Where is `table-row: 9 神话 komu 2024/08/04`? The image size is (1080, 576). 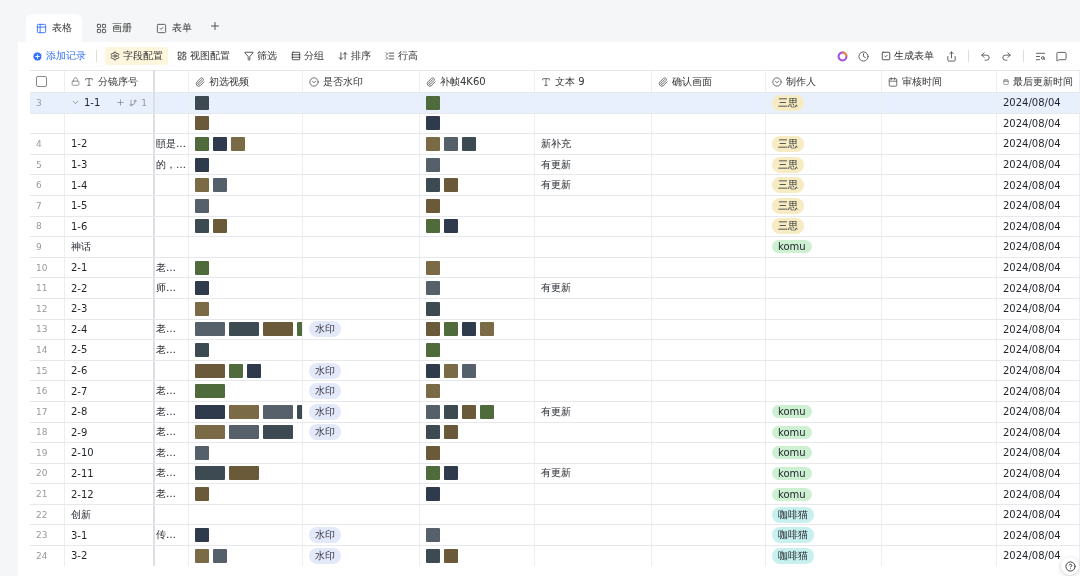
table-row: 9 神话 komu 2024/08/04 is located at coordinates (555, 246).